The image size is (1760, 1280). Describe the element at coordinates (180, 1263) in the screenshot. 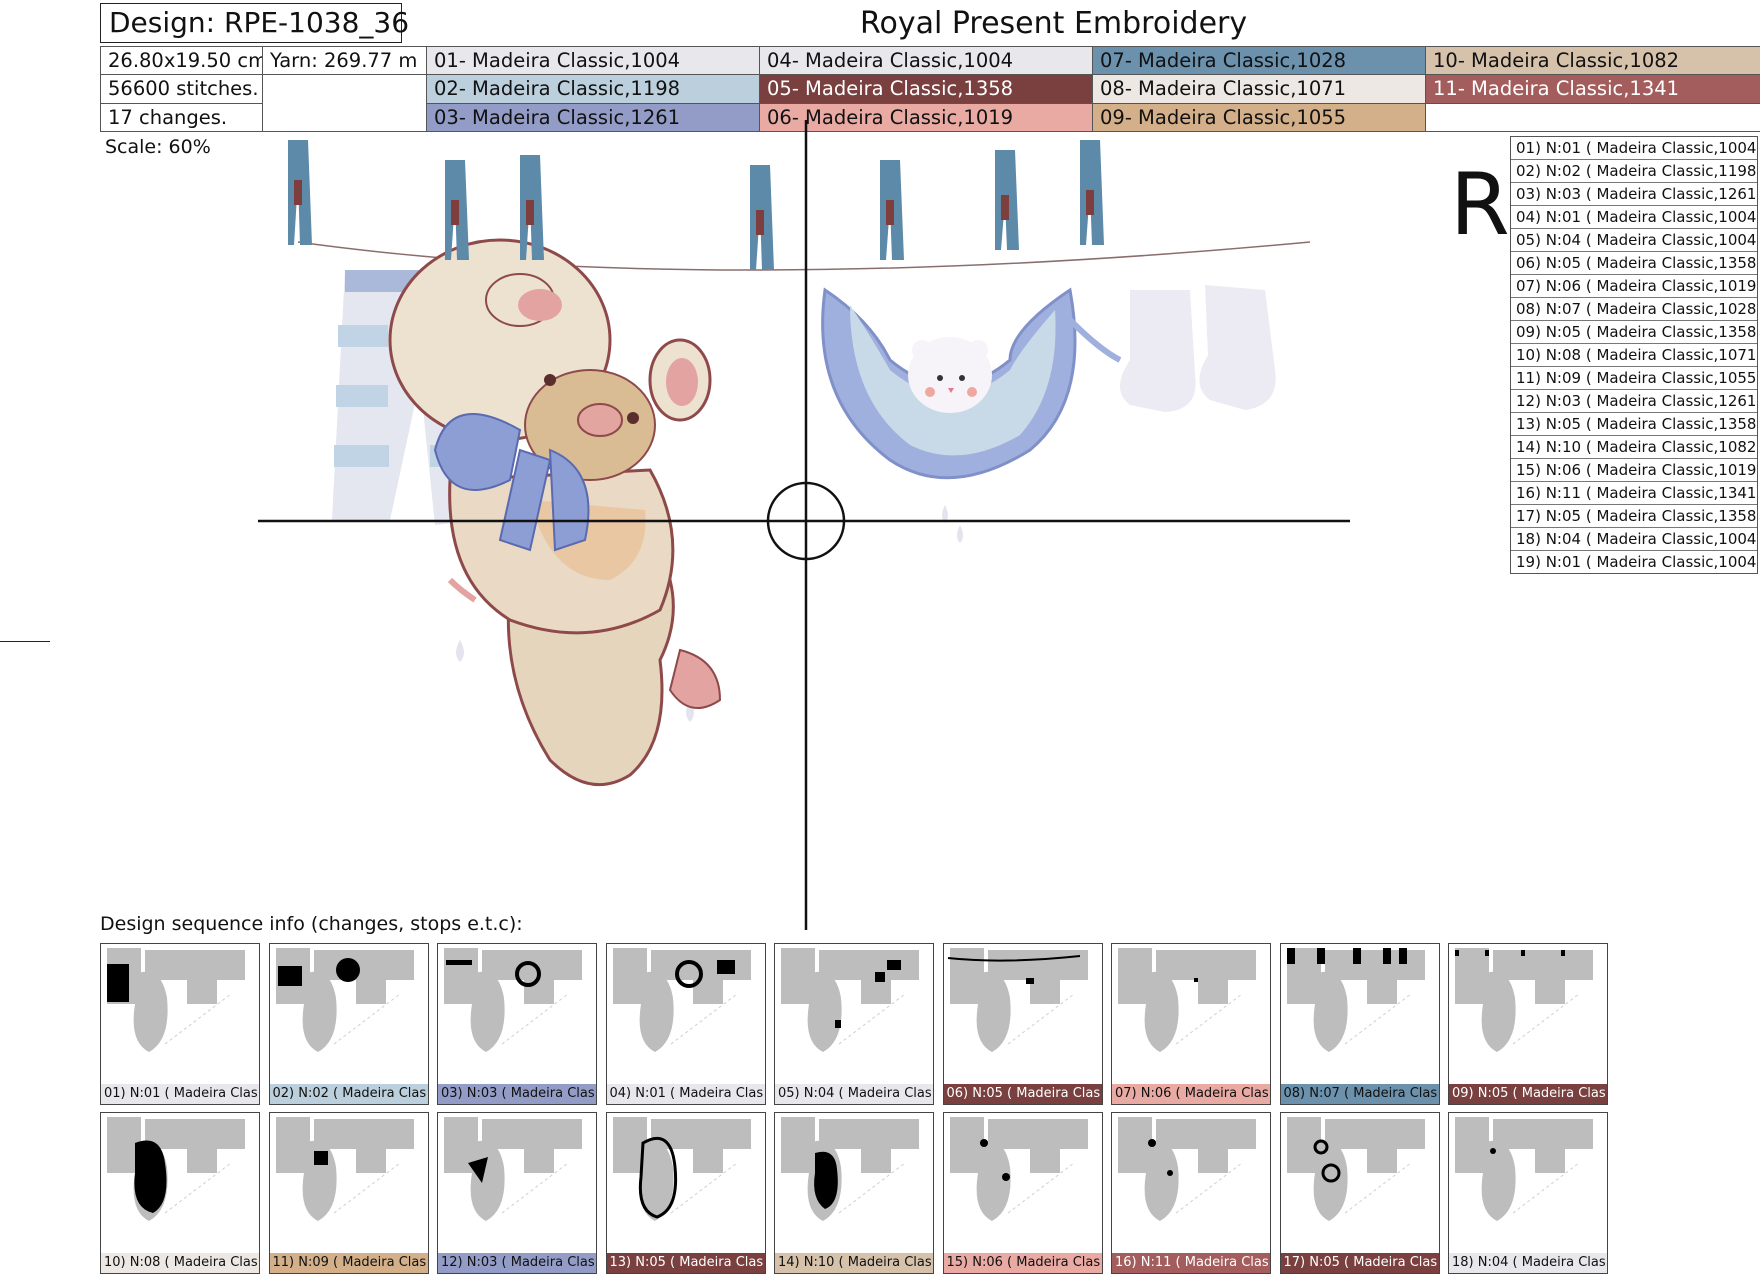

I see `thumbnail-label: 10) N:08 ( Madeira Clas` at that location.